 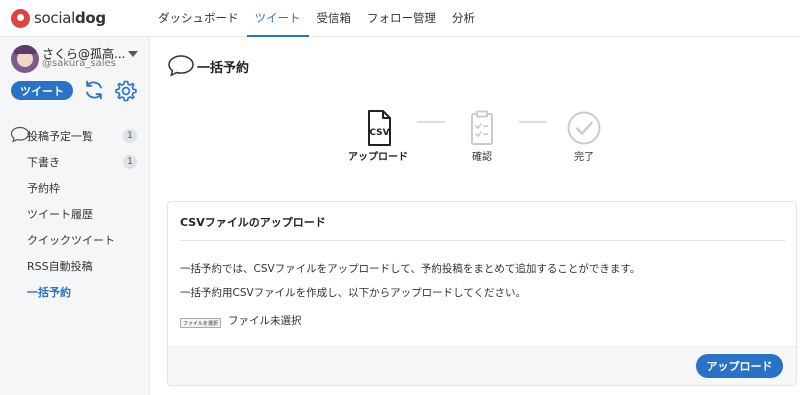 I want to click on card-instruction: 一括予約用CSVファイルを作成し、以下からアップロードしてください。, so click(x=353, y=293).